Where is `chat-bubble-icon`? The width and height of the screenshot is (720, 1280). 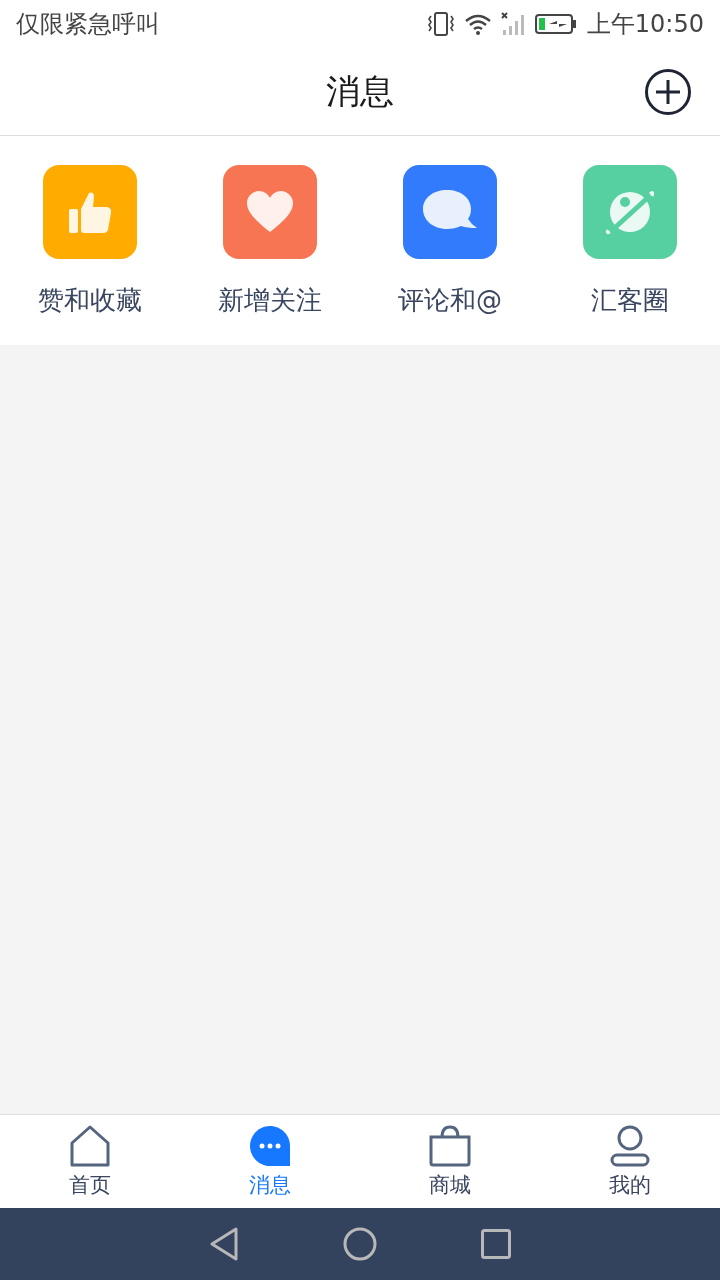
chat-bubble-icon is located at coordinates (270, 1145).